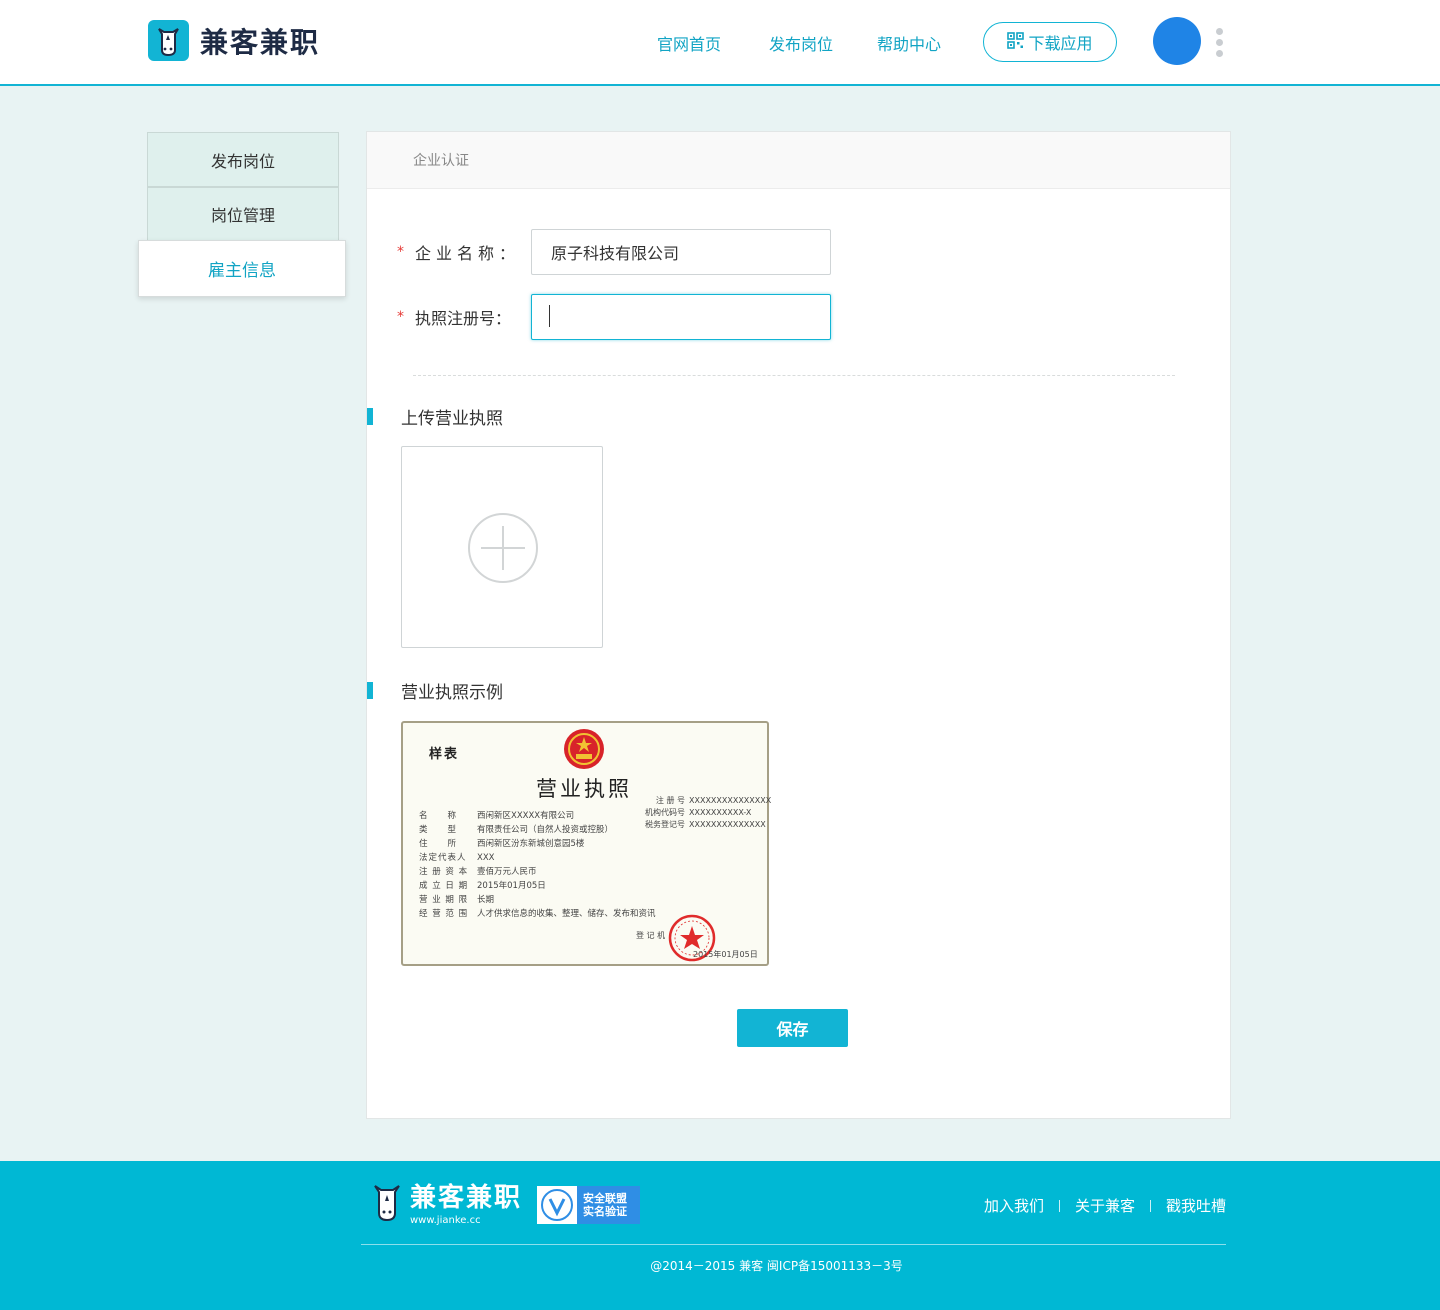 The height and width of the screenshot is (1310, 1440). Describe the element at coordinates (260, 42) in the screenshot. I see `brand-name: 兼客兼职` at that location.